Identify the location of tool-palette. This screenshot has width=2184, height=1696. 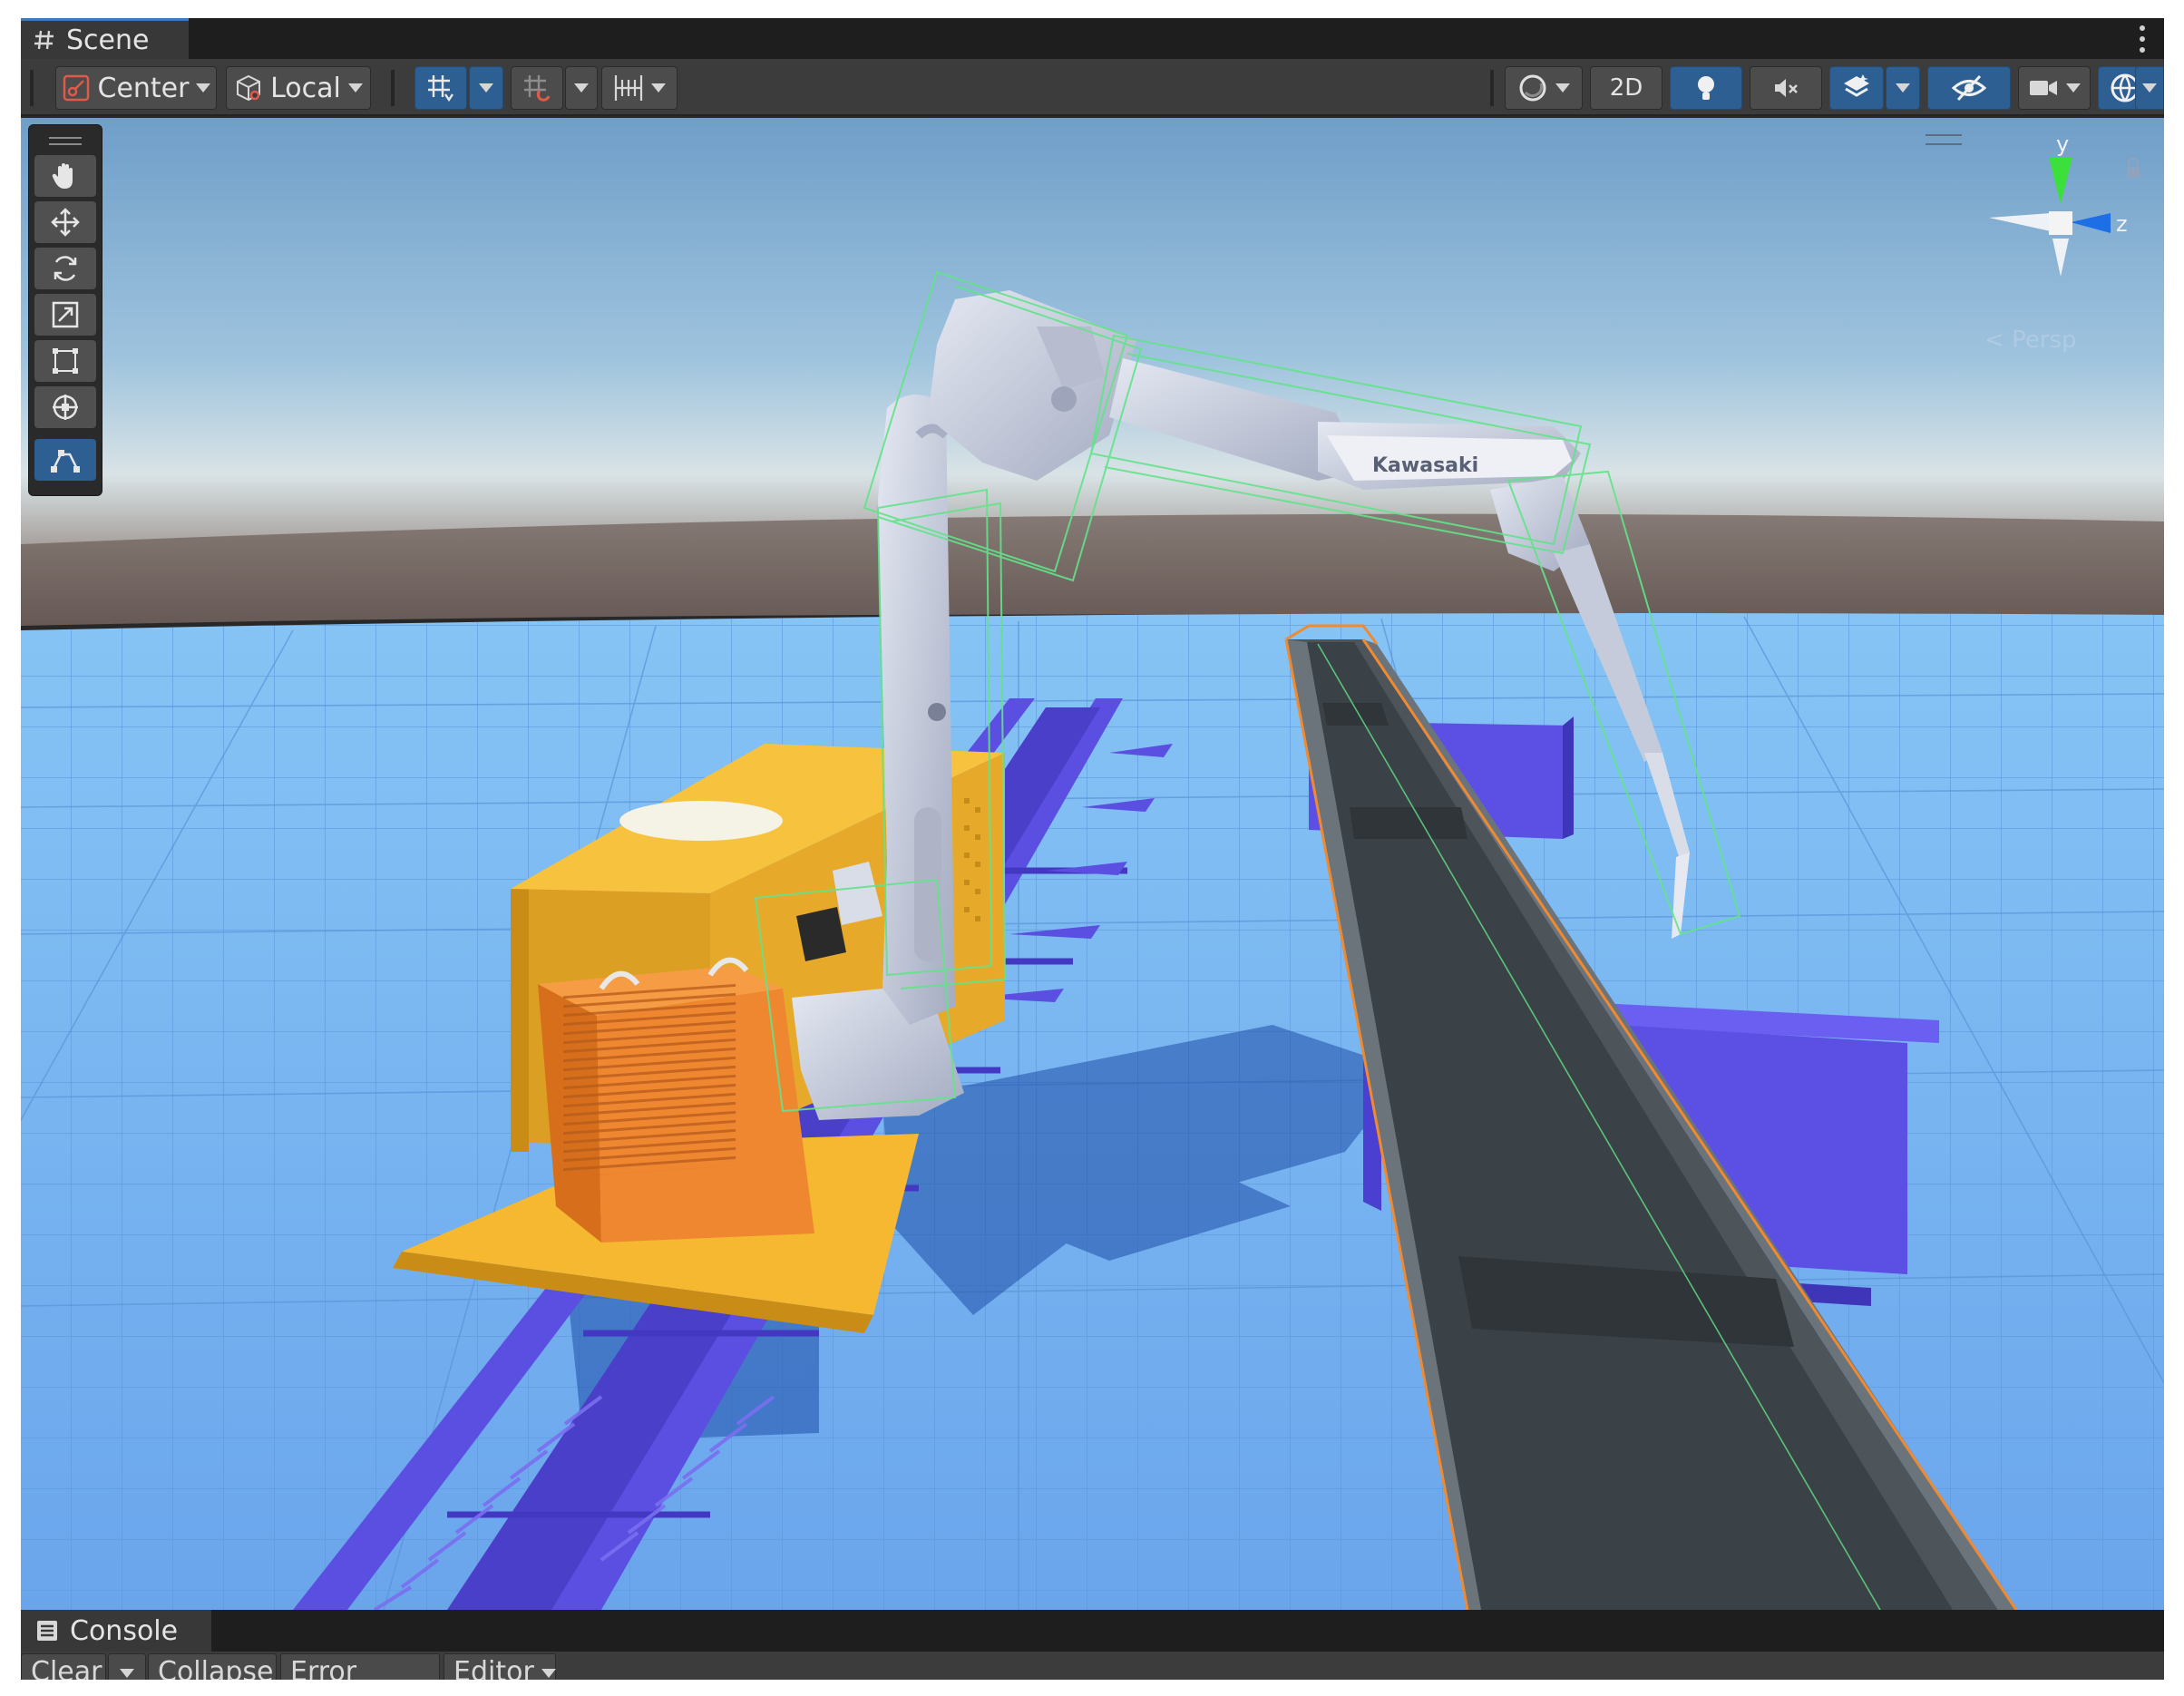
(65, 310).